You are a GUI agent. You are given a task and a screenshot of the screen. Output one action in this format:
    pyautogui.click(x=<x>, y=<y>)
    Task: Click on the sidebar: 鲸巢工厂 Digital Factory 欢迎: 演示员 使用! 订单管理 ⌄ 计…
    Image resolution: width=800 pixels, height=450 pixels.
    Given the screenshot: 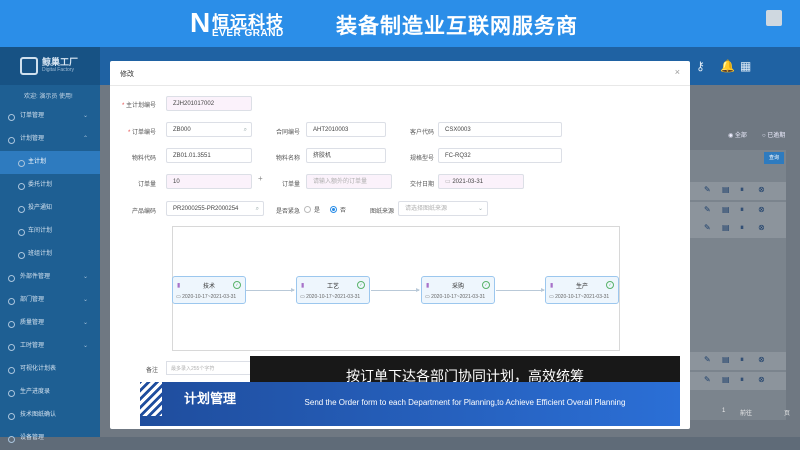 What is the action you would take?
    pyautogui.click(x=50, y=245)
    